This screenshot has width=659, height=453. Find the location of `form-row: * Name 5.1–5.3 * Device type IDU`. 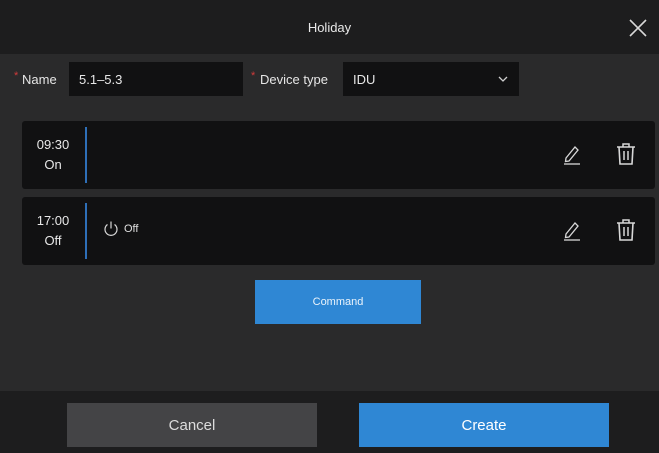

form-row: * Name 5.1–5.3 * Device type IDU is located at coordinates (329, 80).